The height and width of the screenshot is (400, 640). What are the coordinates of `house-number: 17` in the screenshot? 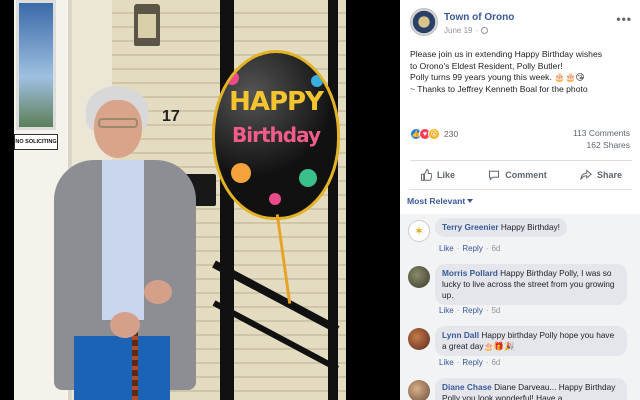 It's located at (171, 116).